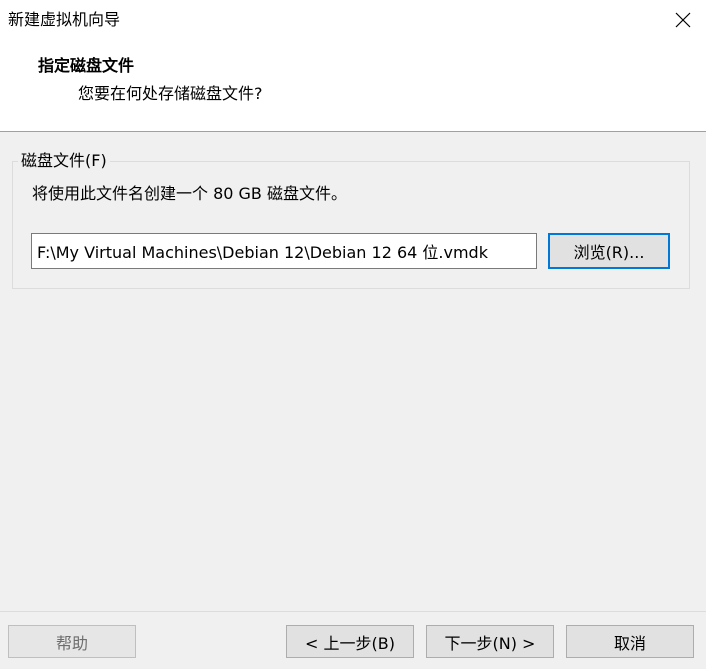 The height and width of the screenshot is (669, 706). Describe the element at coordinates (490, 641) in the screenshot. I see `next-button: 下一步(N) >` at that location.